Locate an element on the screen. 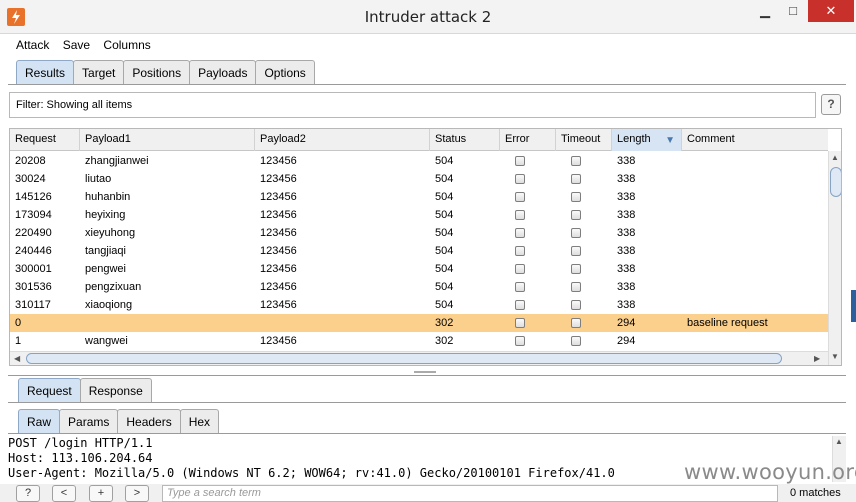 The height and width of the screenshot is (502, 856). scroll-right-icon: ▶ is located at coordinates (817, 358).